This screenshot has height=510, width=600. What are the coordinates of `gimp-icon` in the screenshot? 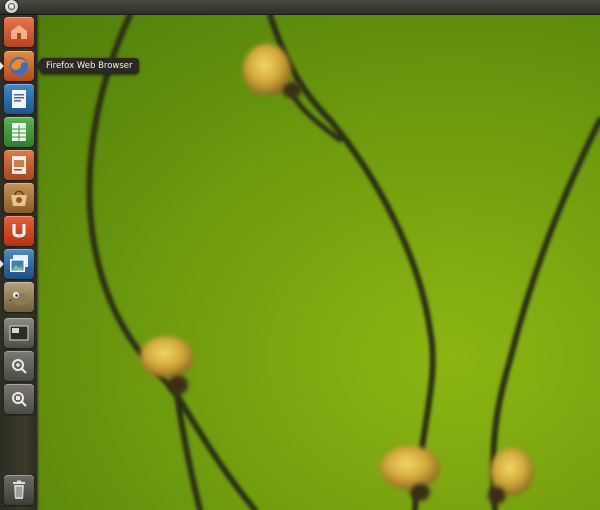 It's located at (19, 297).